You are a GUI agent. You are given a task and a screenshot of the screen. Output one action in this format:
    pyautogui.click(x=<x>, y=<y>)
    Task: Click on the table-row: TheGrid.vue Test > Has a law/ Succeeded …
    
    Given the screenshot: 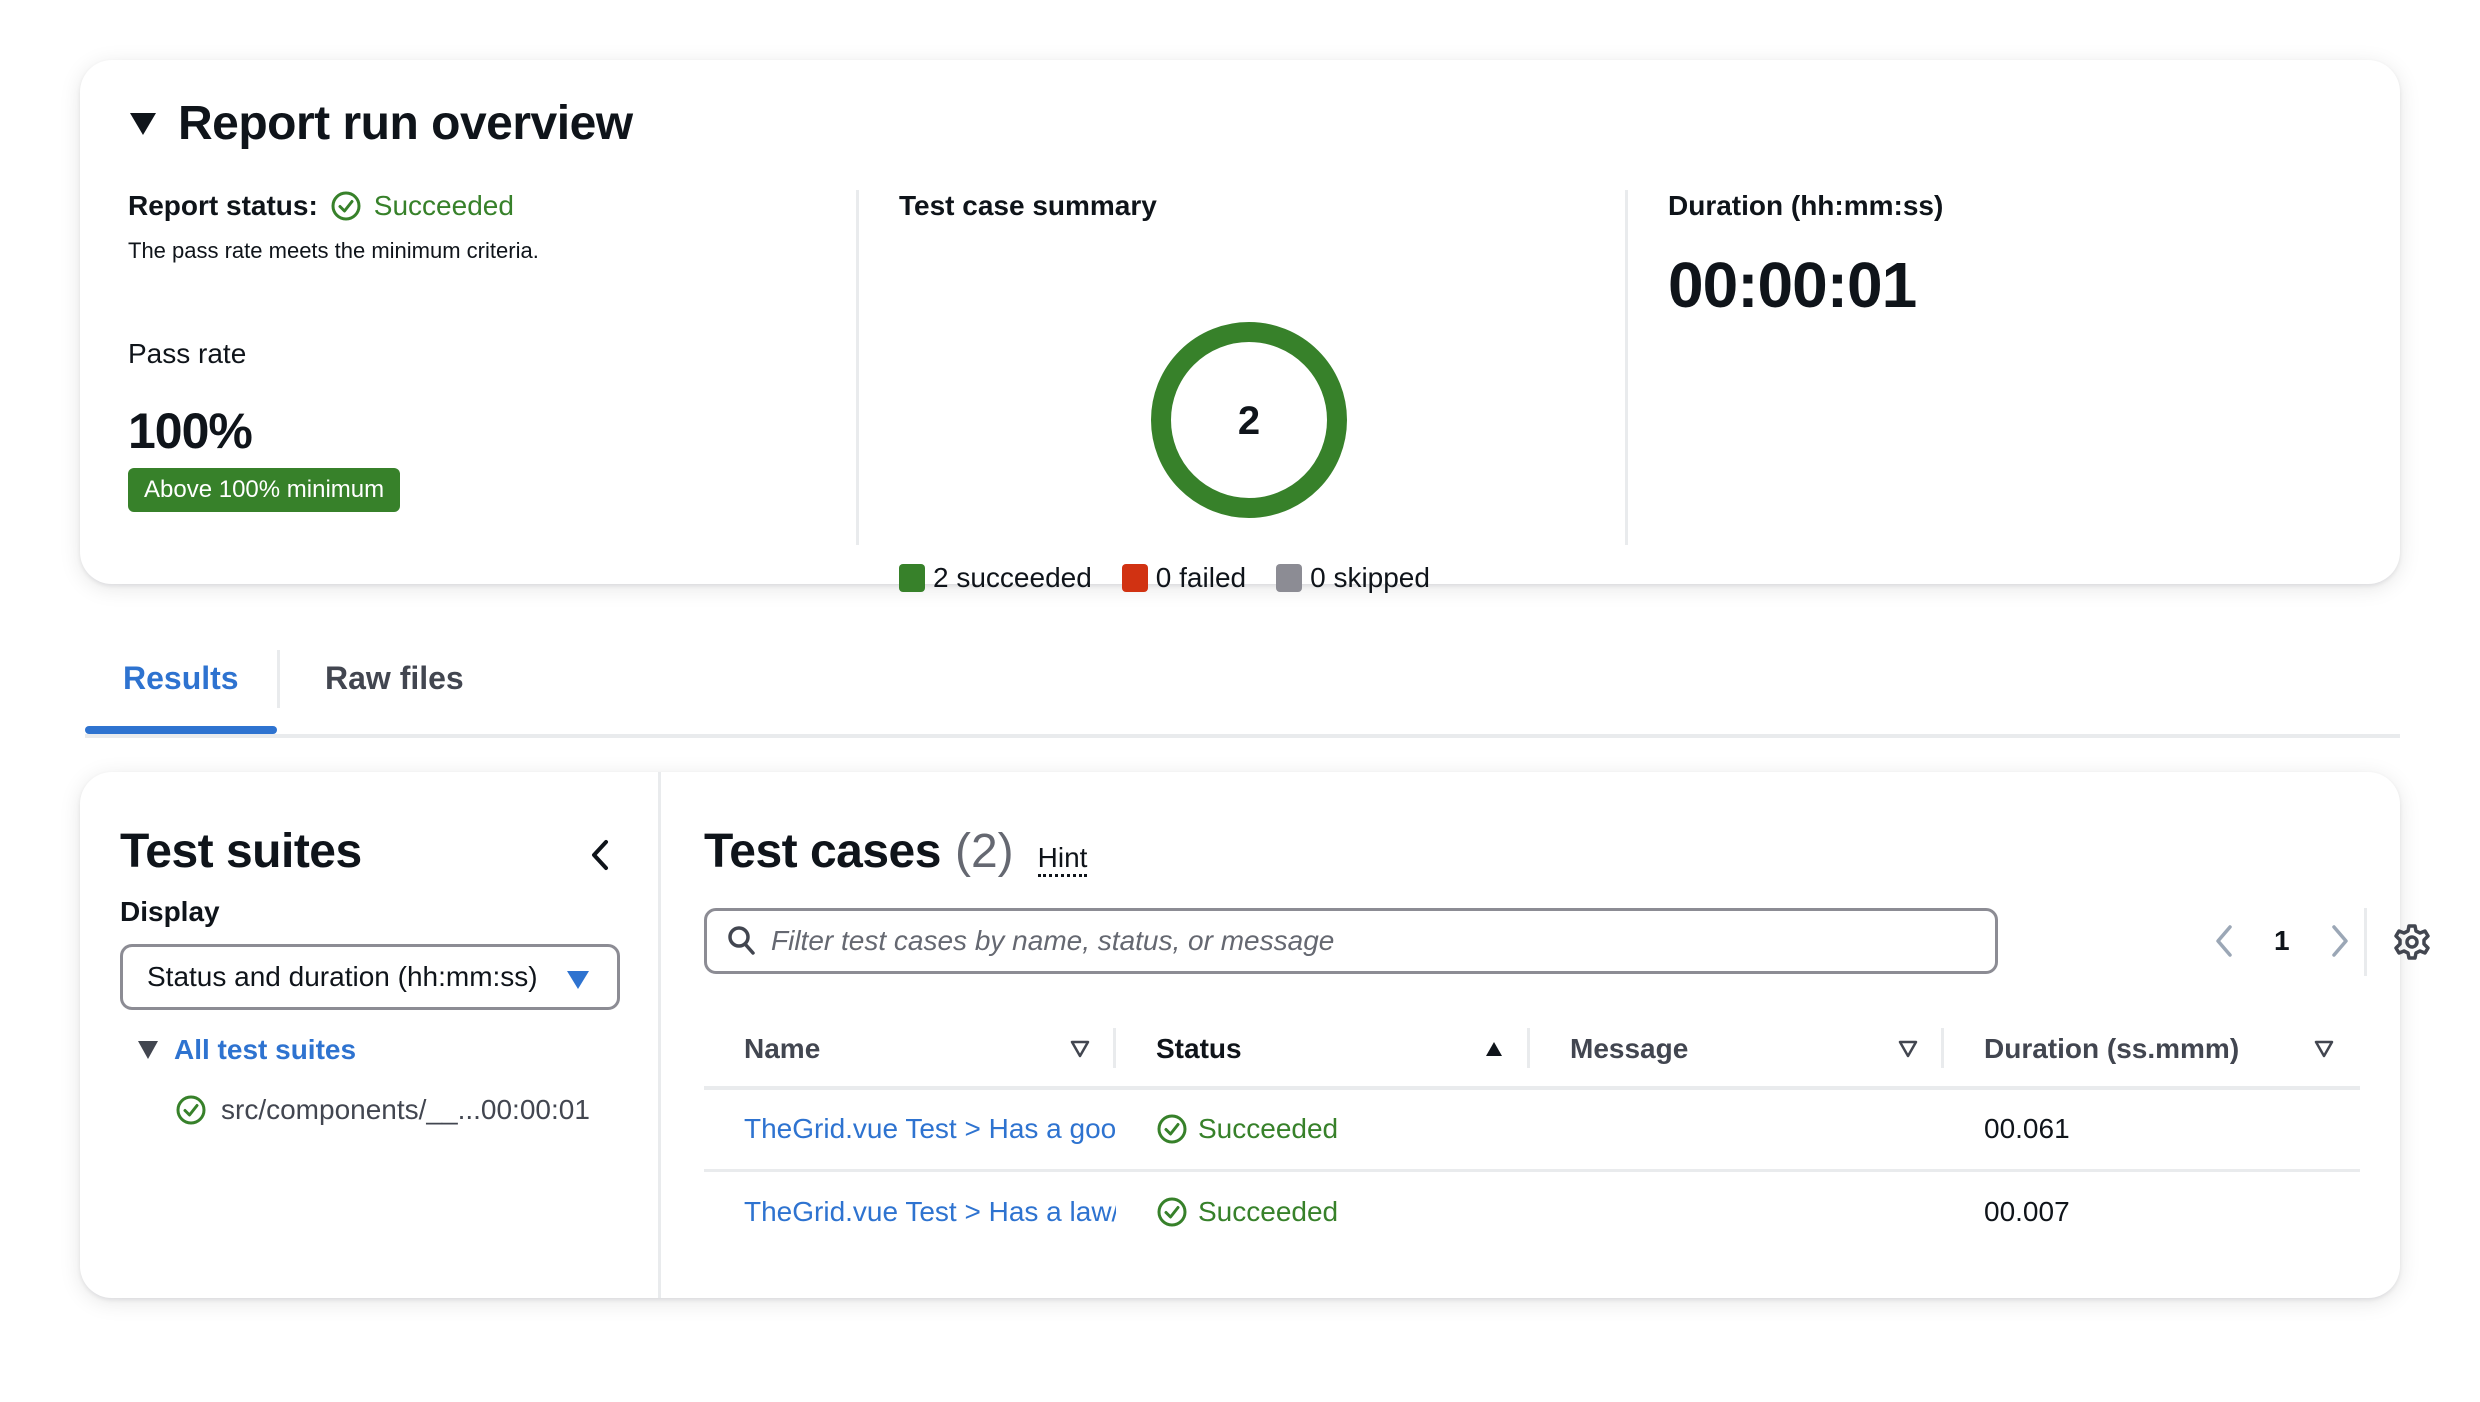 What is the action you would take?
    pyautogui.click(x=1532, y=1211)
    